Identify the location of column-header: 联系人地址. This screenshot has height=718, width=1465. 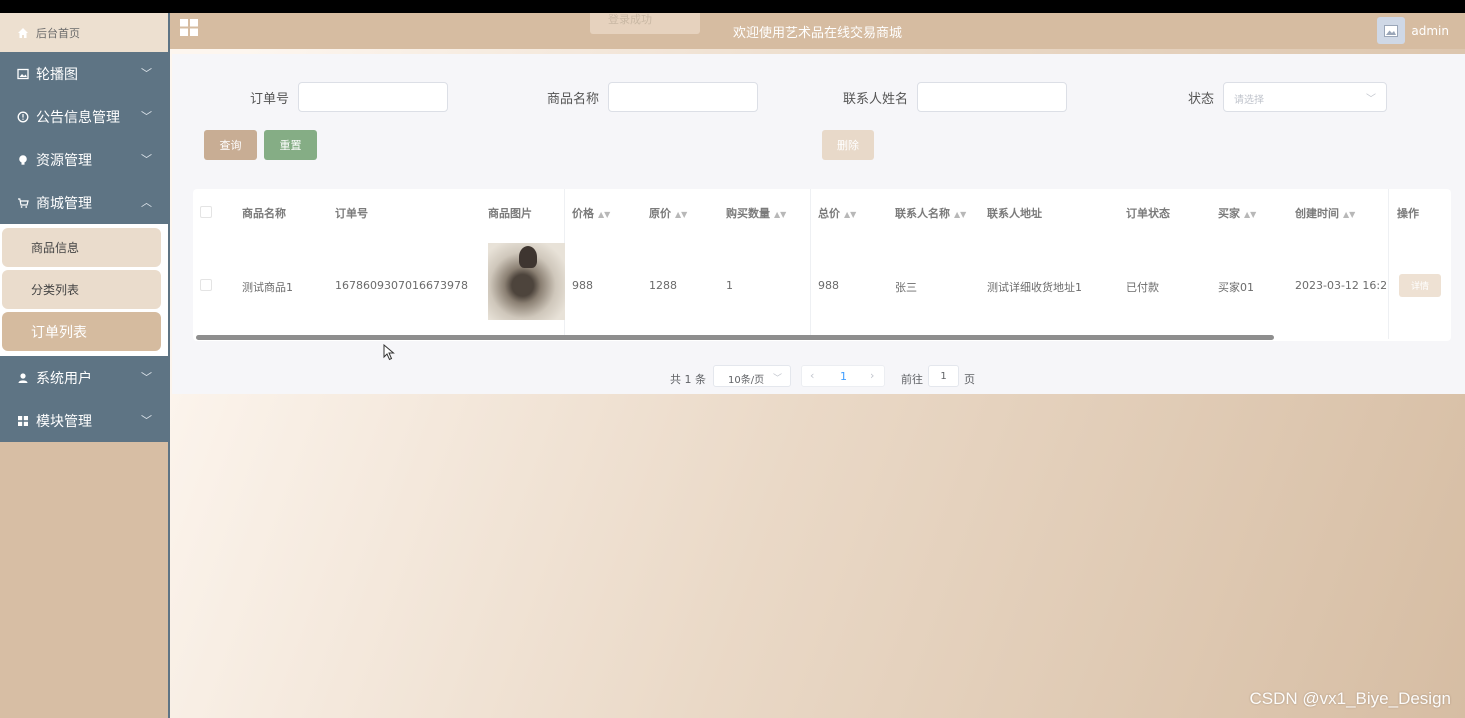
(1014, 213).